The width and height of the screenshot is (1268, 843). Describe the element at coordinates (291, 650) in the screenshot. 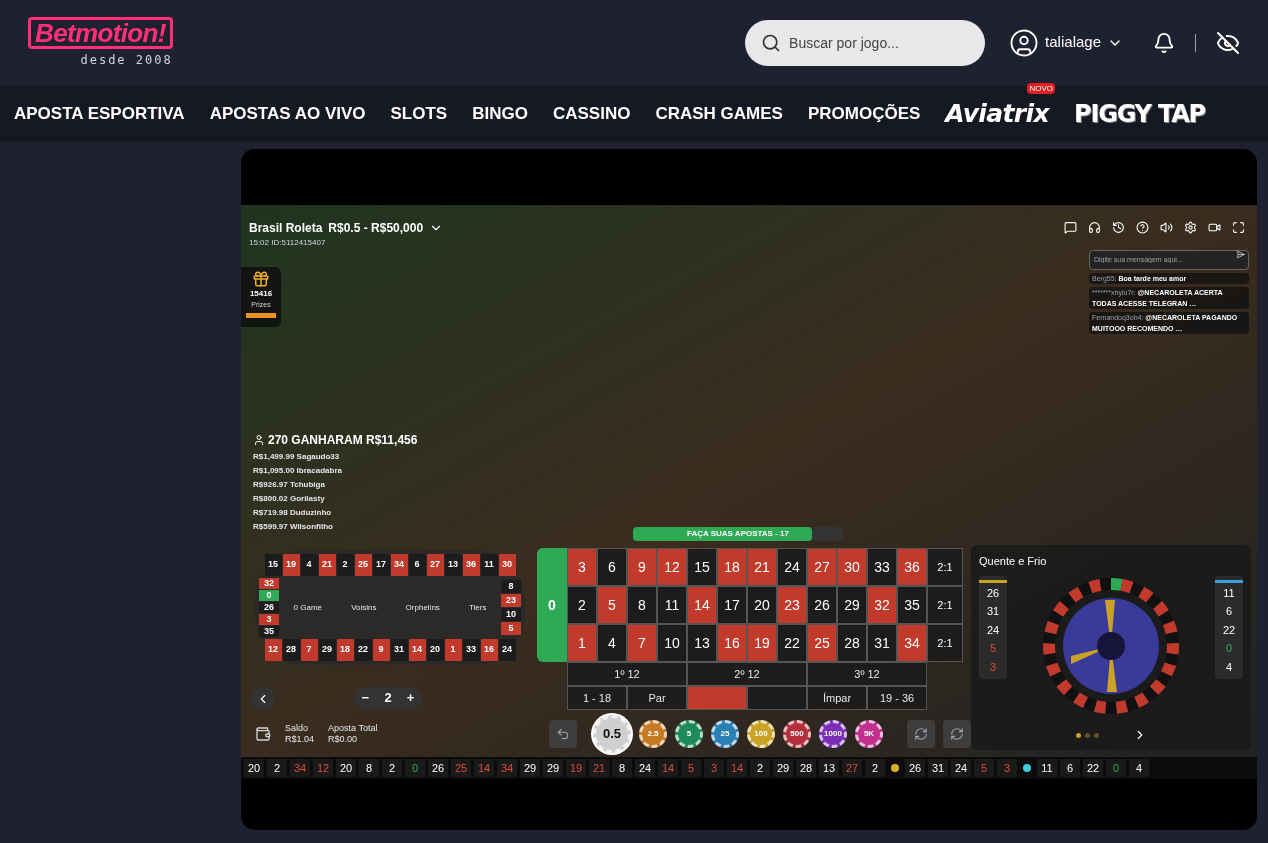

I see `racetrack-number: 28` at that location.